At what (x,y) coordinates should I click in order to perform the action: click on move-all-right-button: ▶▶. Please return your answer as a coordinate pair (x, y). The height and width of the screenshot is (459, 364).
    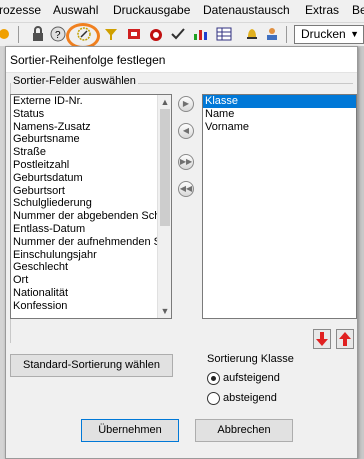
    Looking at the image, I should click on (186, 162).